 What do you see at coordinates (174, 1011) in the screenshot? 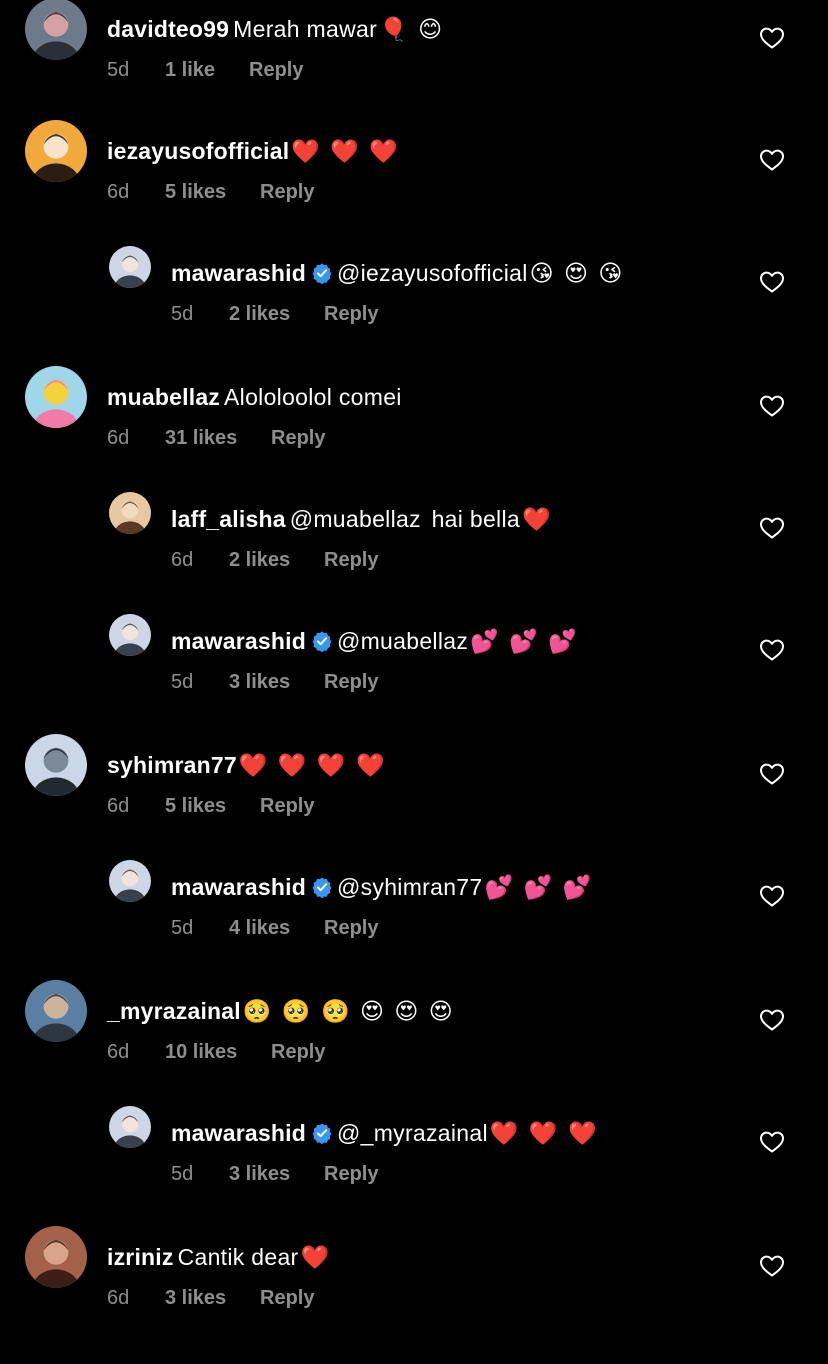
I see `username-link: _myrazainal` at bounding box center [174, 1011].